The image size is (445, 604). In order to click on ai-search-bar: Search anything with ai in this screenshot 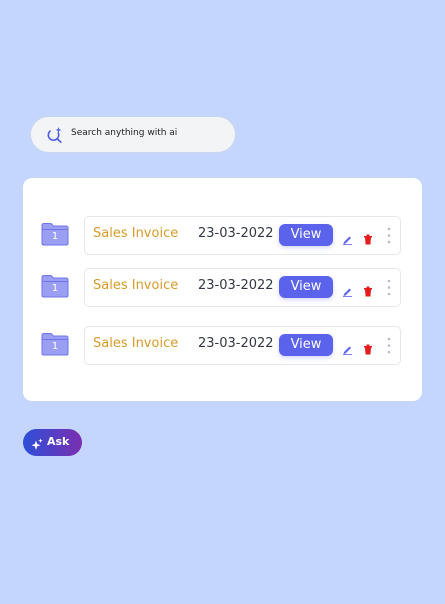, I will do `click(133, 134)`.